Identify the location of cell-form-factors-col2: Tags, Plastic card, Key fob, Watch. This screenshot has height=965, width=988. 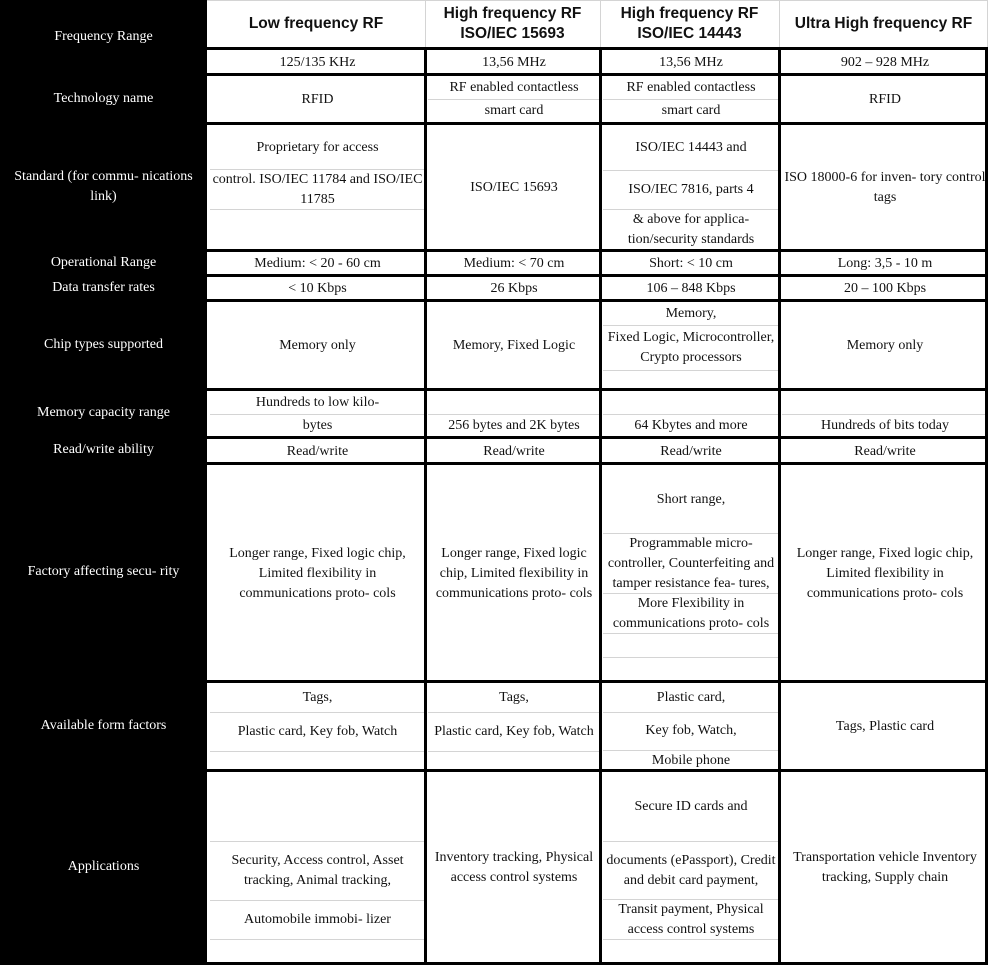
(514, 727).